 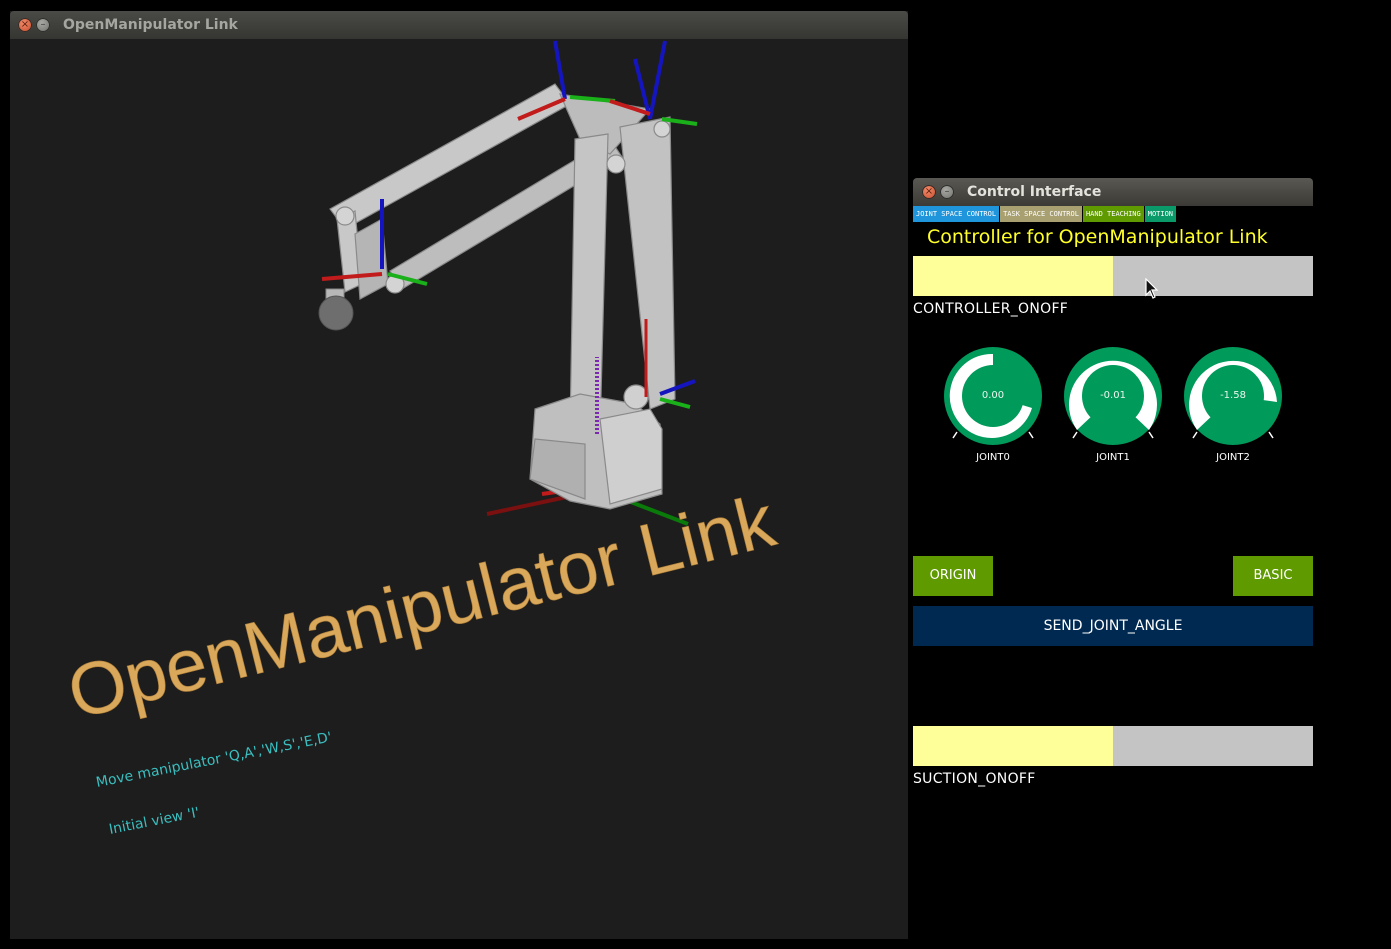 I want to click on joint2-label: JOINT2, so click(x=1233, y=457).